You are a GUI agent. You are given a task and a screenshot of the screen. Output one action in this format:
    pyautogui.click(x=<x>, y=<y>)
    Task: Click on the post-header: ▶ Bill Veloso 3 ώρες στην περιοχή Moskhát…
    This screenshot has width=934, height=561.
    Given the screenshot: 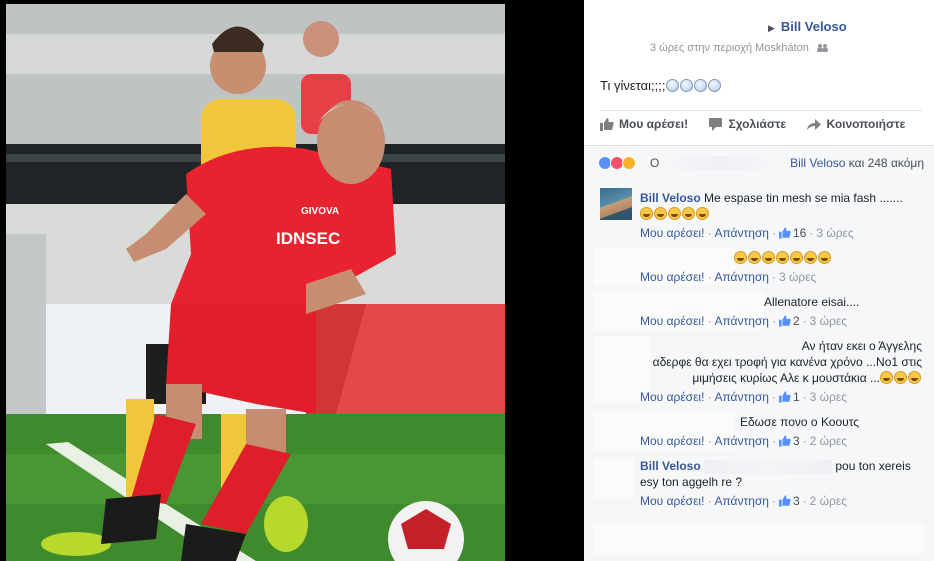 What is the action you would take?
    pyautogui.click(x=759, y=36)
    